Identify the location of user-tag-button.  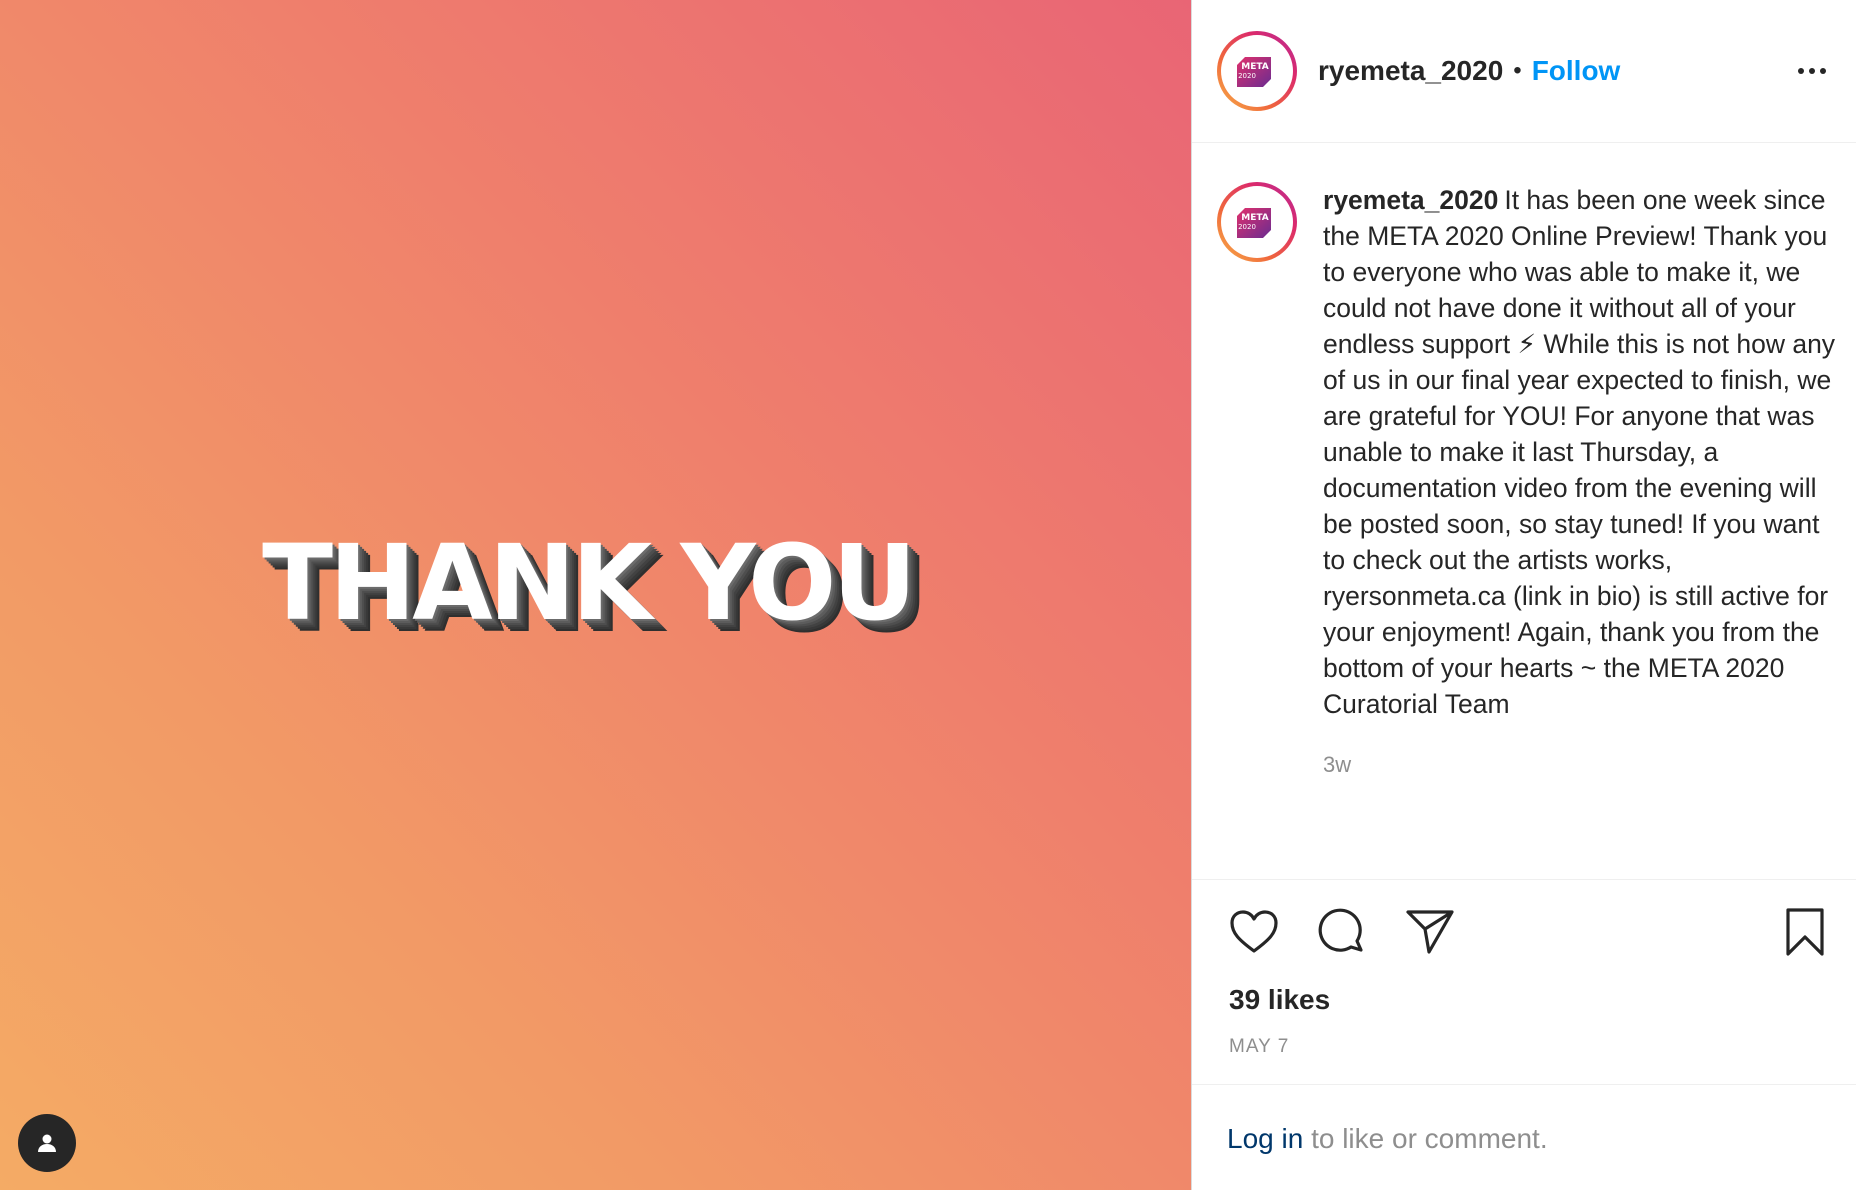
(47, 1143).